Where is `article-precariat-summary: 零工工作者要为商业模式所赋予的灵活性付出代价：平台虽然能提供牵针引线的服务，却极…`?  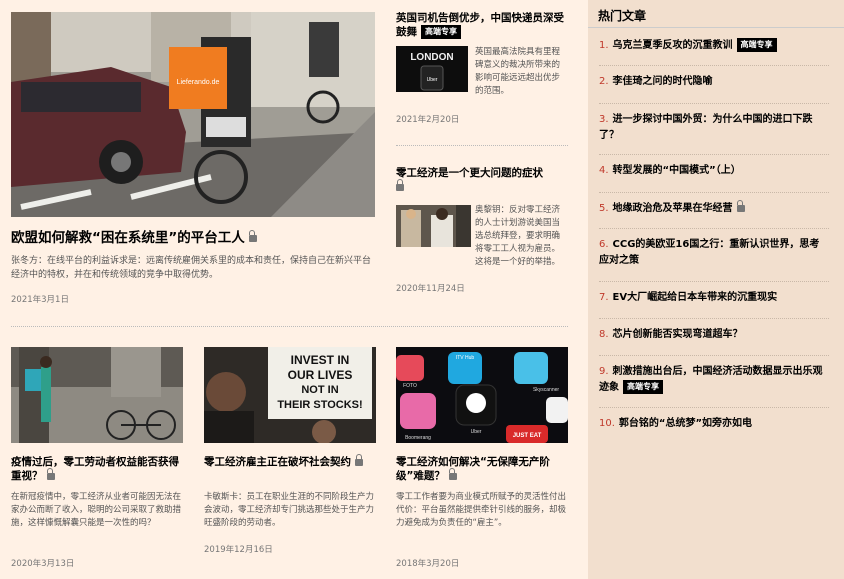 article-precariat-summary: 零工工作者要为商业模式所赋予的灵活性付出代价：平台虽然能提供牵针引线的服务，却极… is located at coordinates (481, 510).